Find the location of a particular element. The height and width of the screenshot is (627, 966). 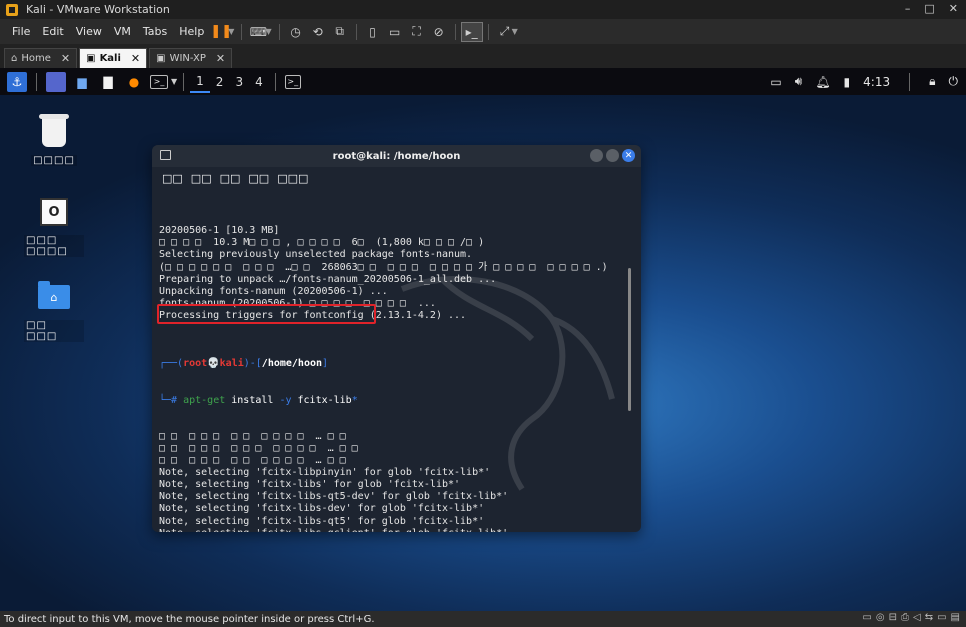

system-tray: ▭ 🔊︎ 🔔︎ ▮ 4:13 🔒︎ ⏻ is located at coordinates (864, 81).